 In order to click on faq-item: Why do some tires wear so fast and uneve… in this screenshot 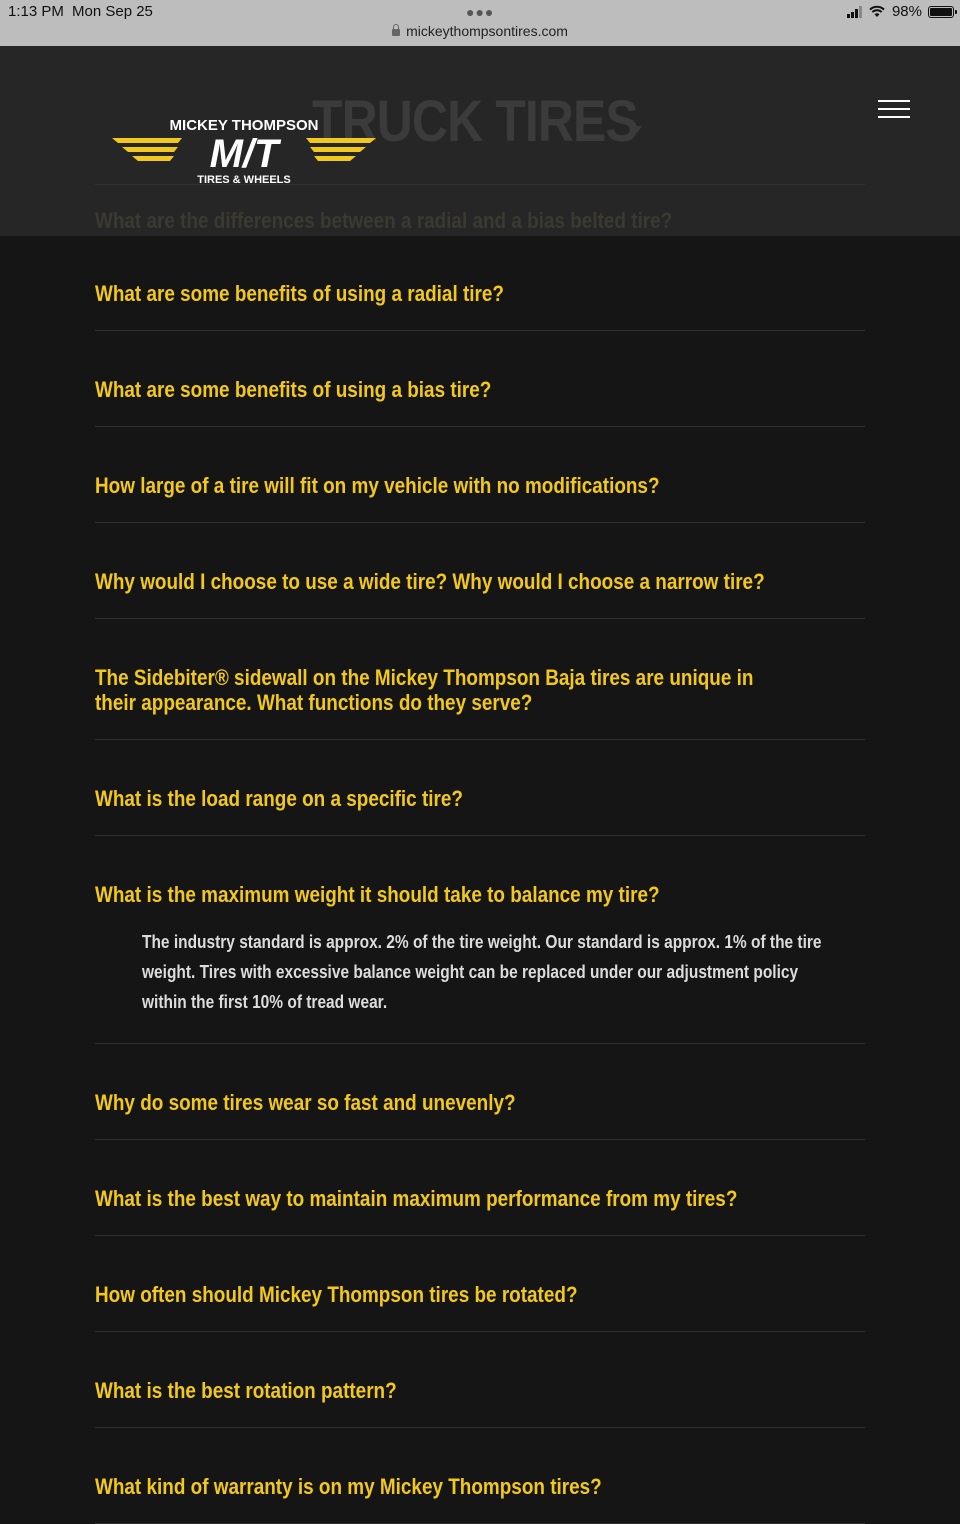, I will do `click(480, 1092)`.